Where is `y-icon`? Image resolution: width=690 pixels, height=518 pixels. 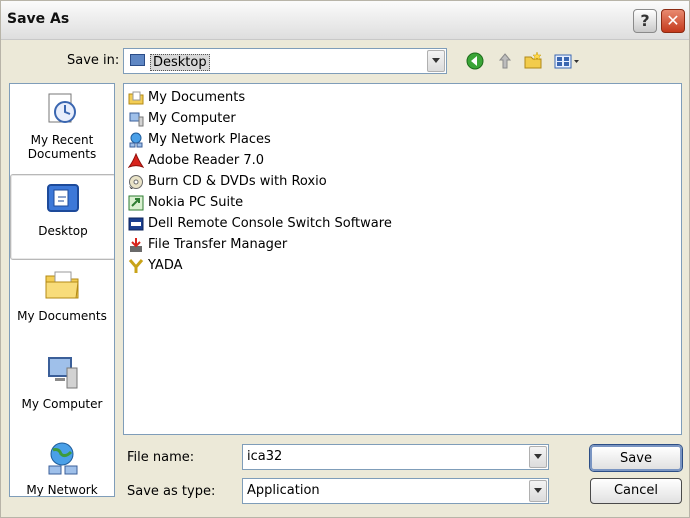
y-icon is located at coordinates (136, 266).